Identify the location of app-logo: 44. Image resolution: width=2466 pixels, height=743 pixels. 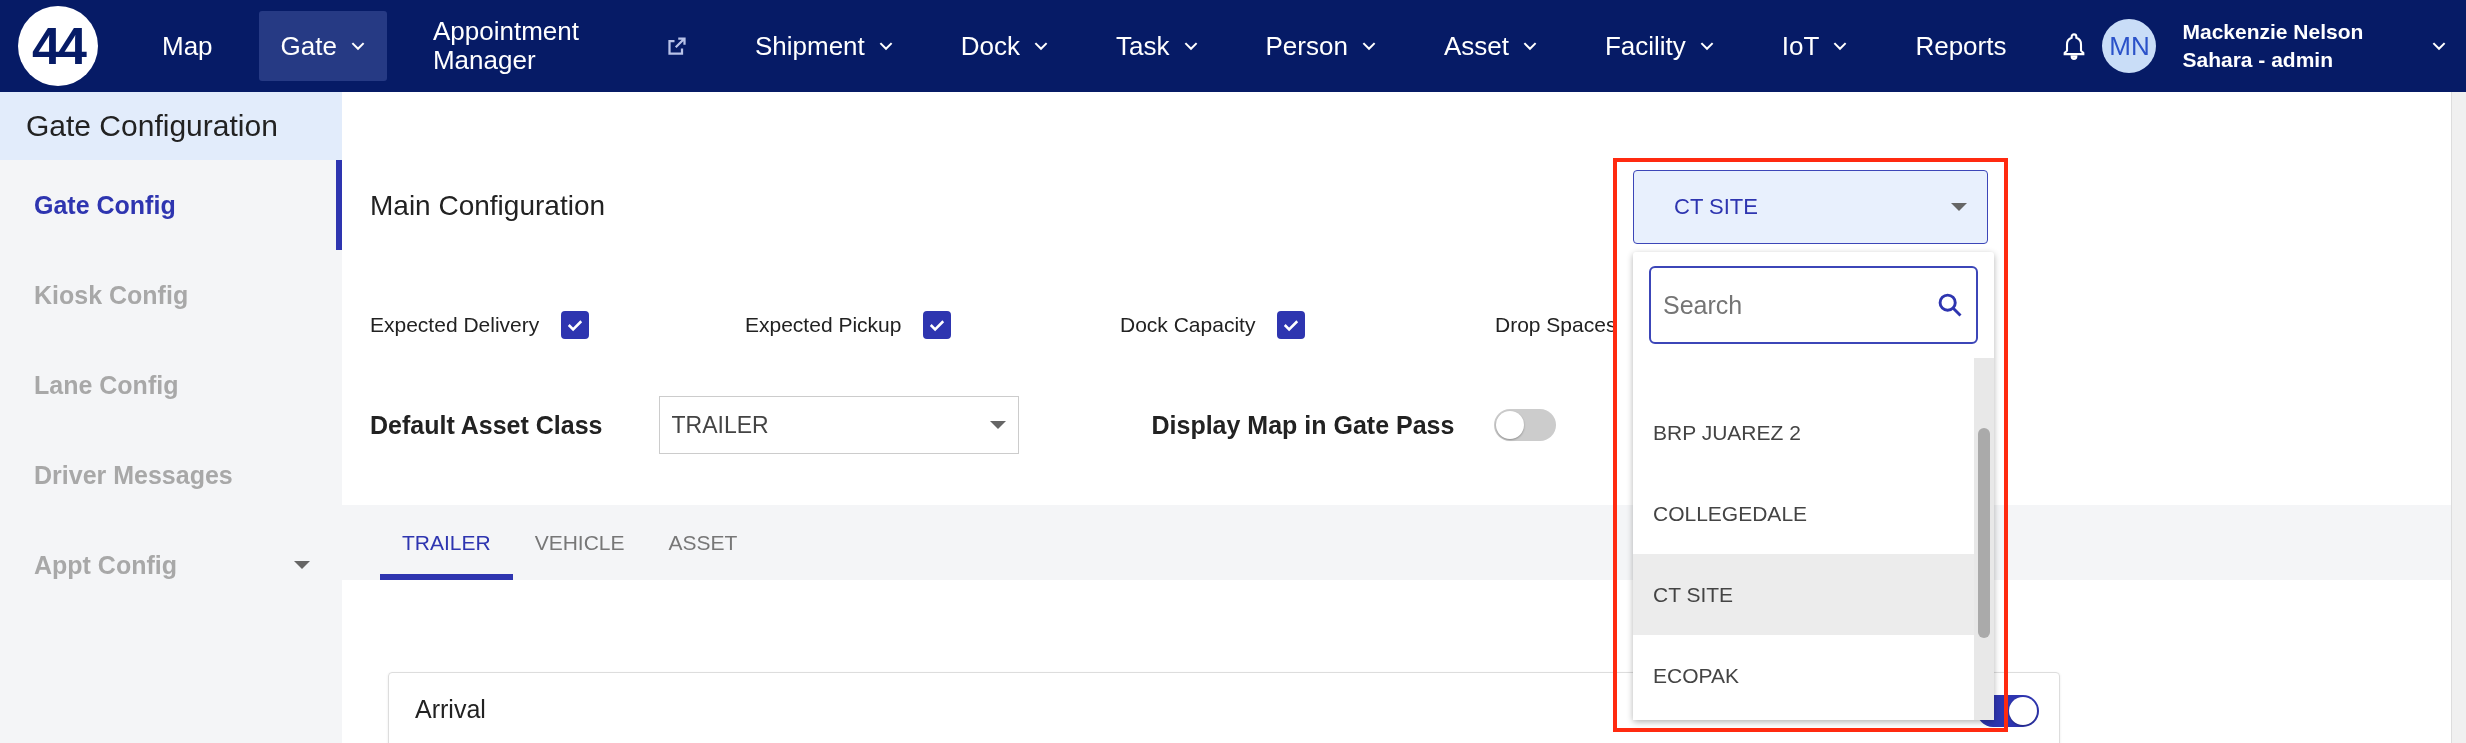
(58, 46).